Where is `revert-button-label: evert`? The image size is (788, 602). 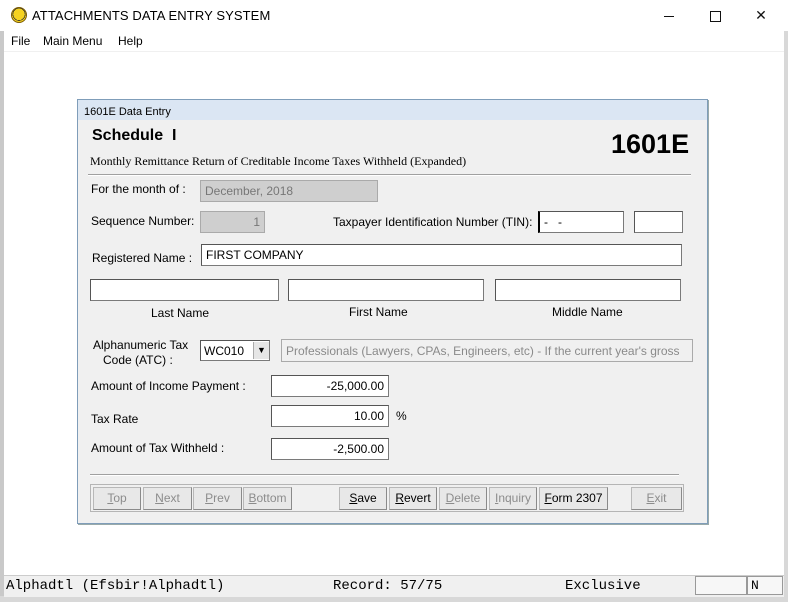 revert-button-label: evert is located at coordinates (417, 498).